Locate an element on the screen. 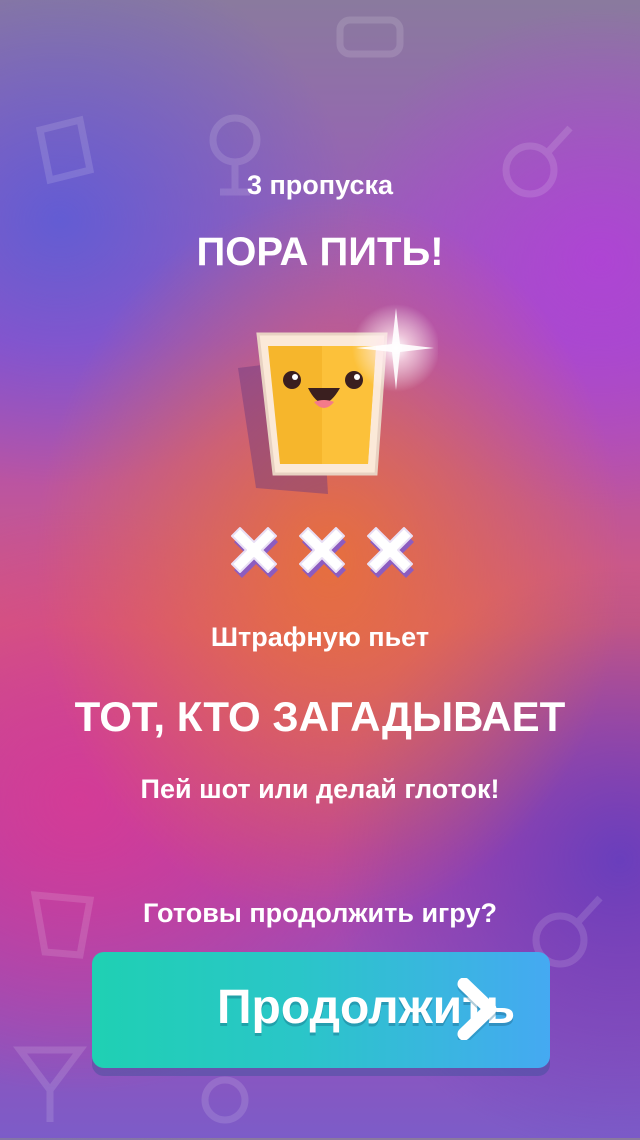 The image size is (640, 1140). skips-count-text: 3 пропуска is located at coordinates (319, 185).